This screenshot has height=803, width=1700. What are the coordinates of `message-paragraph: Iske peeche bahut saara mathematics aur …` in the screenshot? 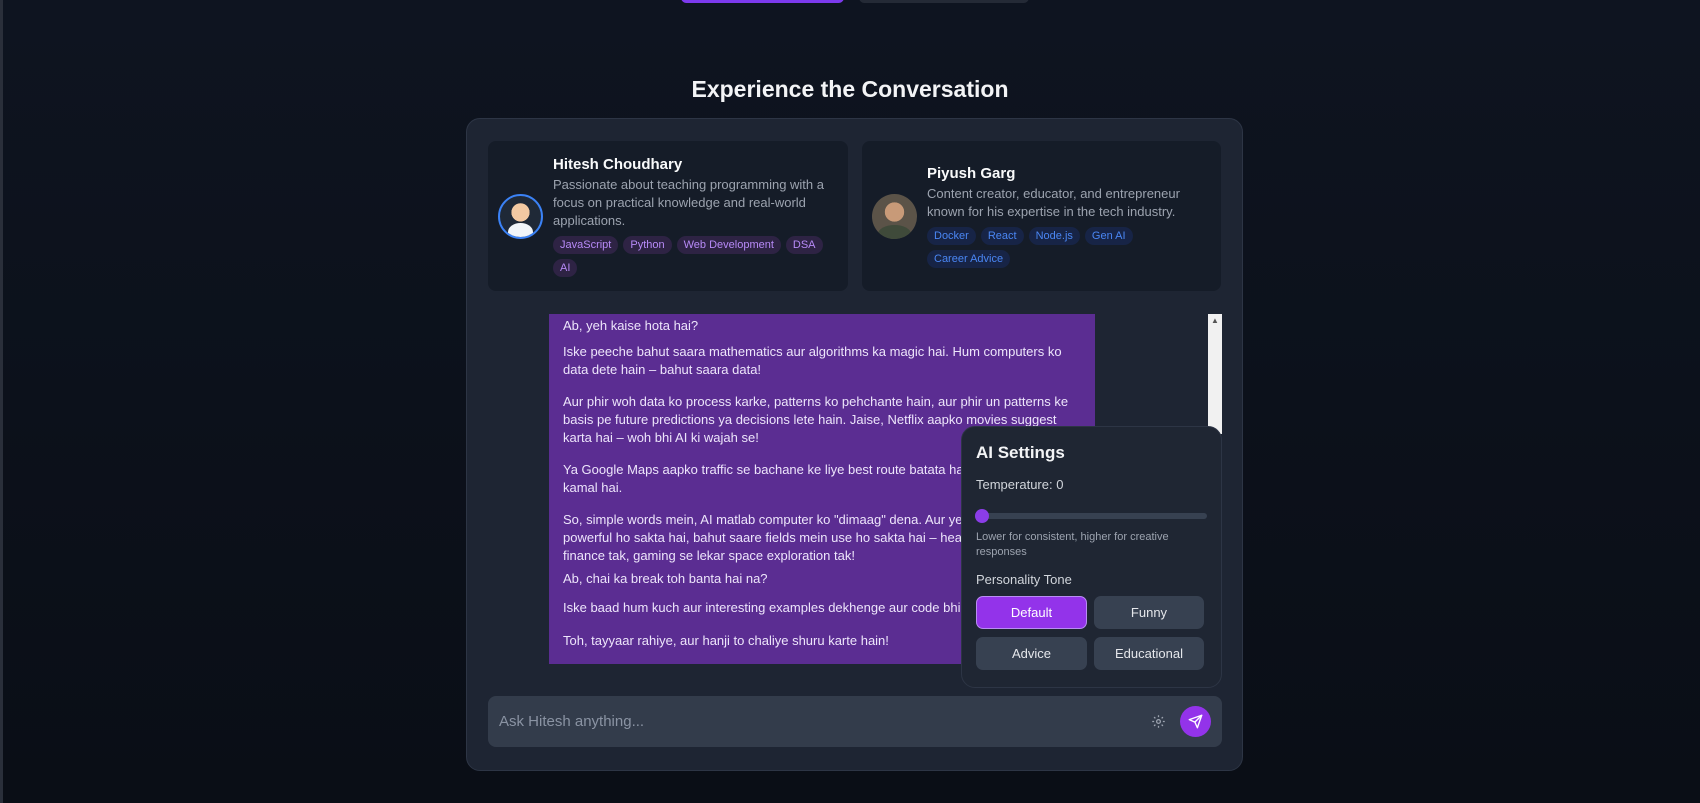 It's located at (812, 360).